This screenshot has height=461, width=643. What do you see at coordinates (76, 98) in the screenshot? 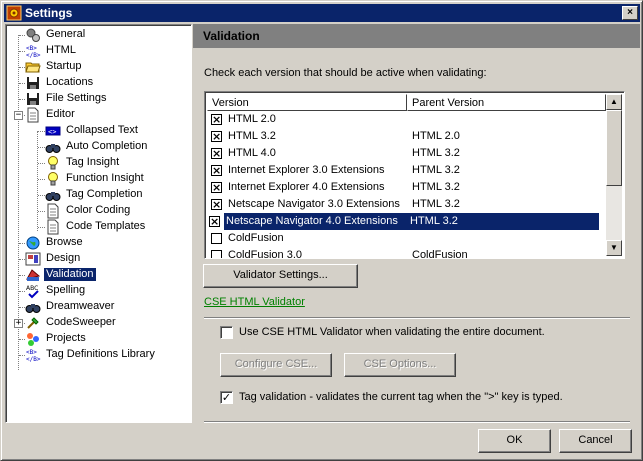
I see `tree-item-label: File Settings` at bounding box center [76, 98].